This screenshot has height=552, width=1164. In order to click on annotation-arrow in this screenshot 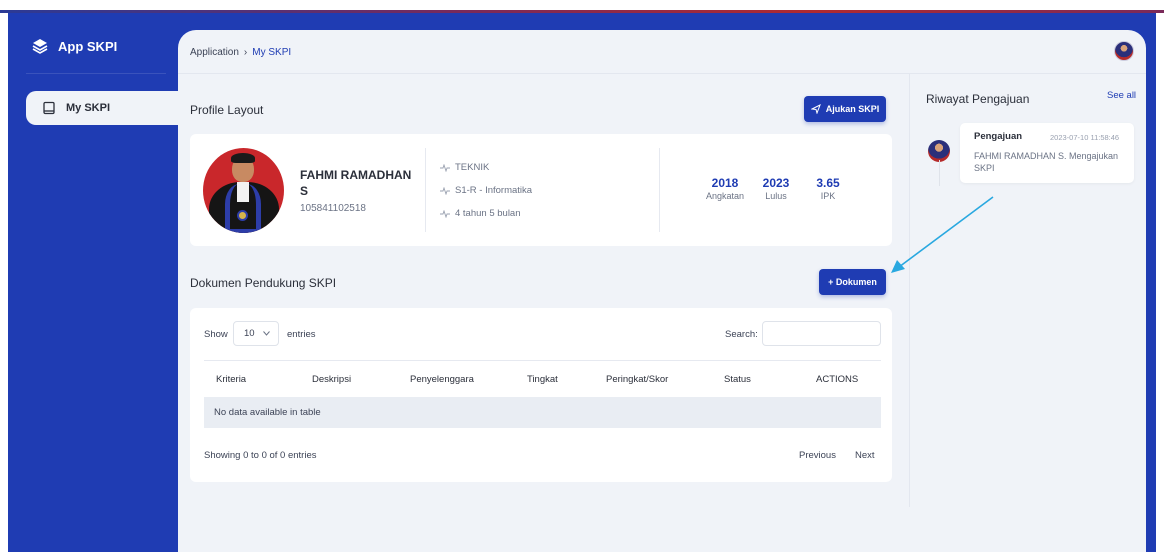, I will do `click(942, 234)`.